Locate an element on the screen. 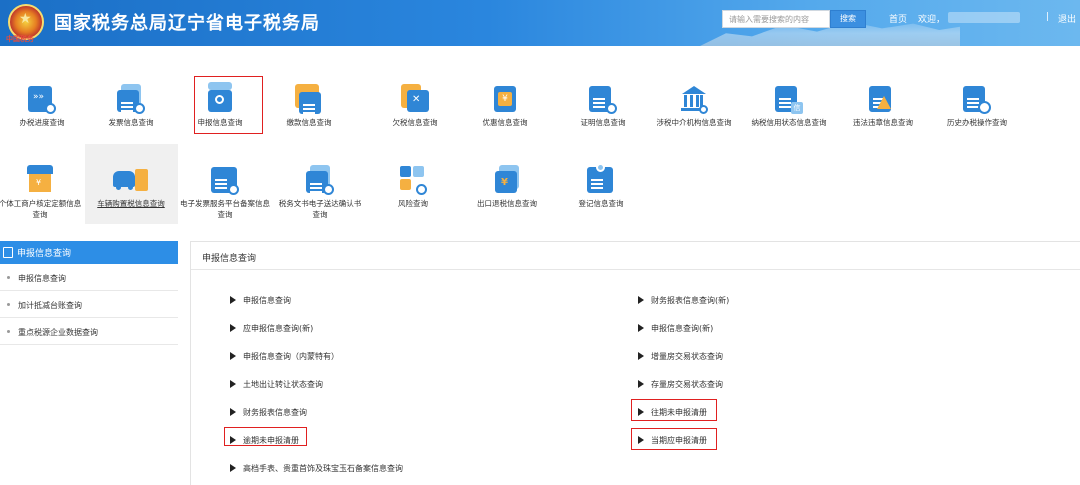  preferential-search-icon: ¥ is located at coordinates (505, 99).